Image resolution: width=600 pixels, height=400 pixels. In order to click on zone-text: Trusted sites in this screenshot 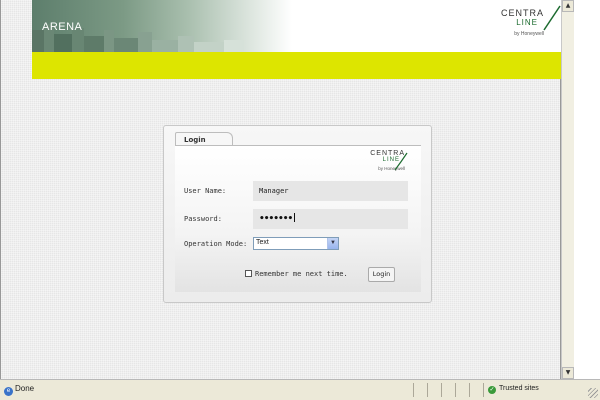, I will do `click(519, 388)`.